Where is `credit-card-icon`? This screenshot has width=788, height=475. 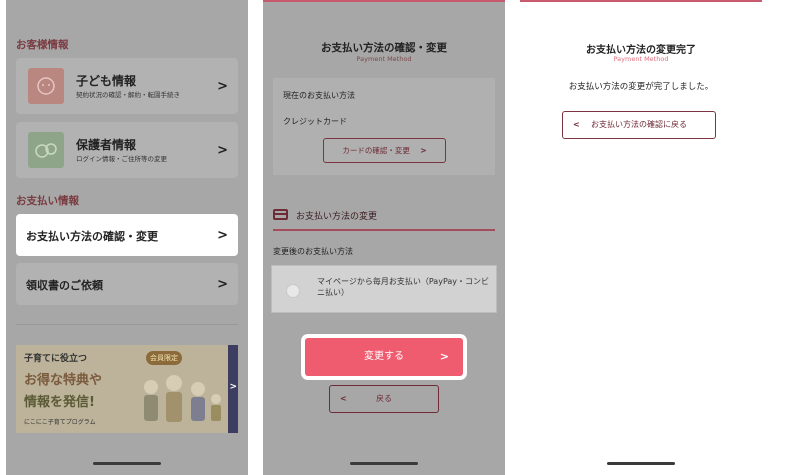 credit-card-icon is located at coordinates (280, 214).